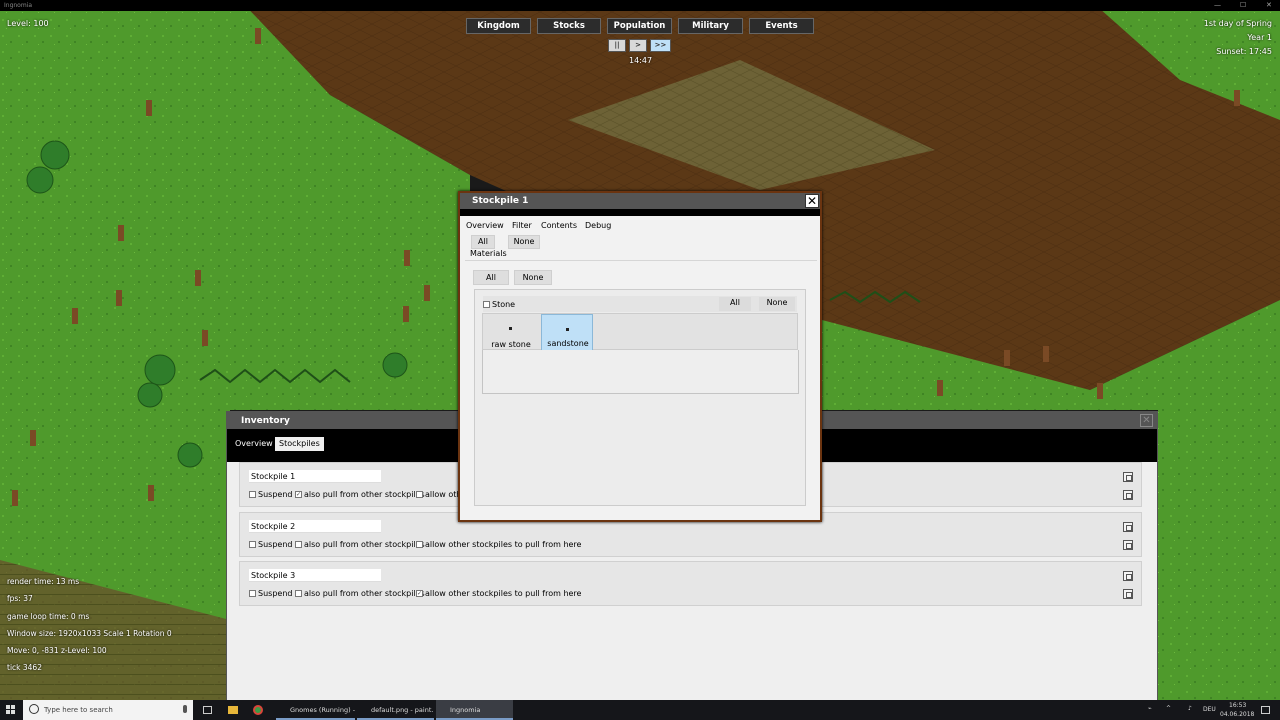  What do you see at coordinates (640, 372) in the screenshot?
I see `stone-empty-area` at bounding box center [640, 372].